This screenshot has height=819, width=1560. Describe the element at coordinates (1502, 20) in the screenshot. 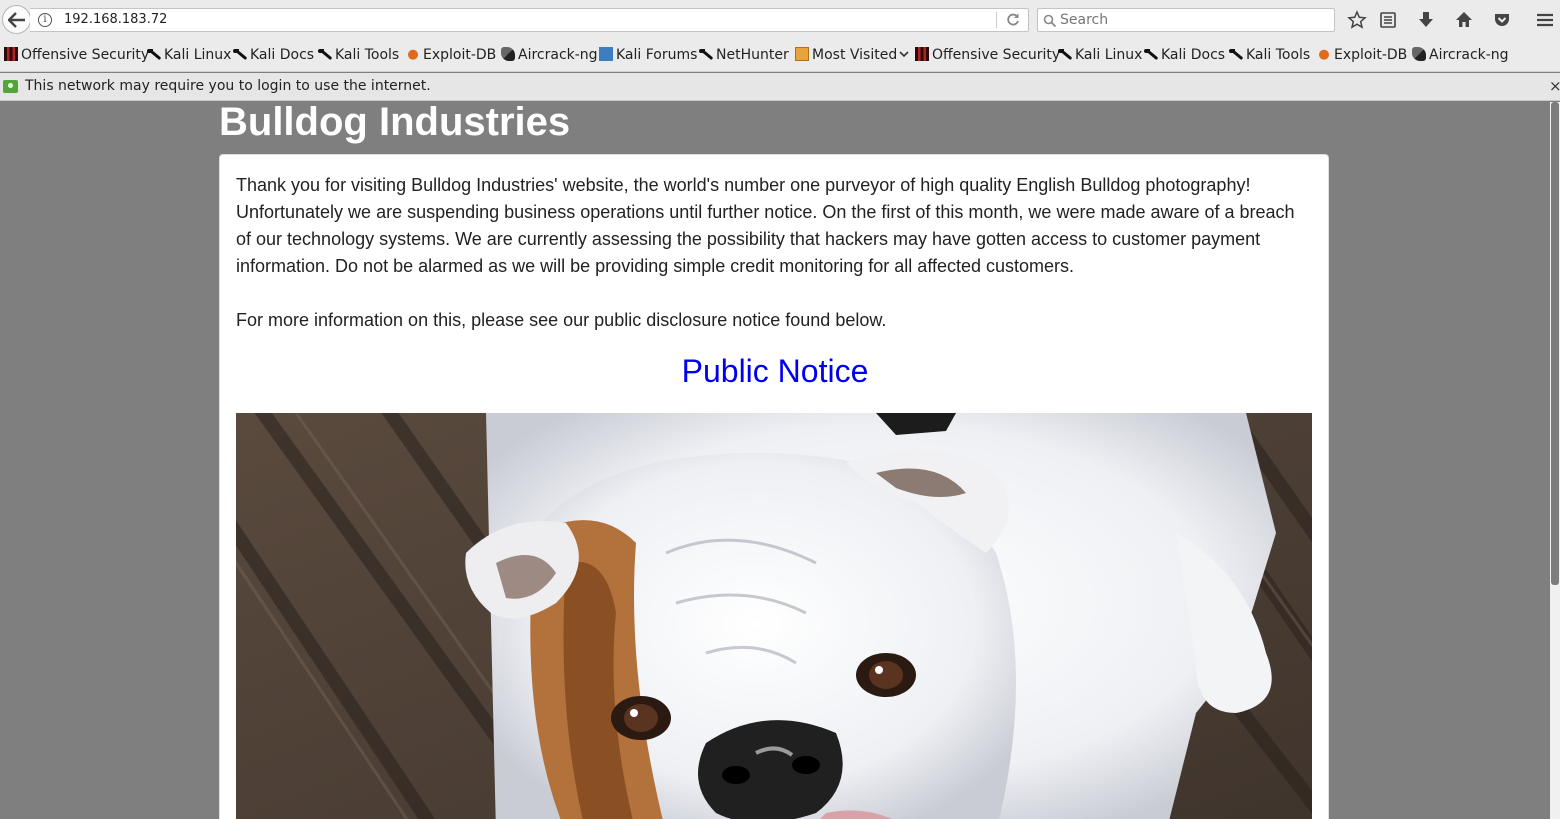

I see `pocket-icon` at that location.